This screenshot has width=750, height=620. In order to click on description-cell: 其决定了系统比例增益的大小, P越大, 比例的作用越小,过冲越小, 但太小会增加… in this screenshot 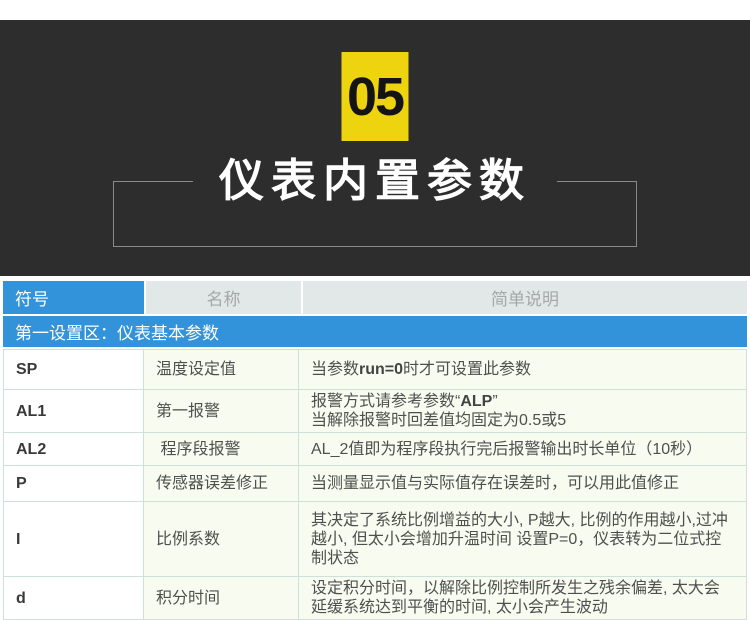, I will do `click(522, 539)`.